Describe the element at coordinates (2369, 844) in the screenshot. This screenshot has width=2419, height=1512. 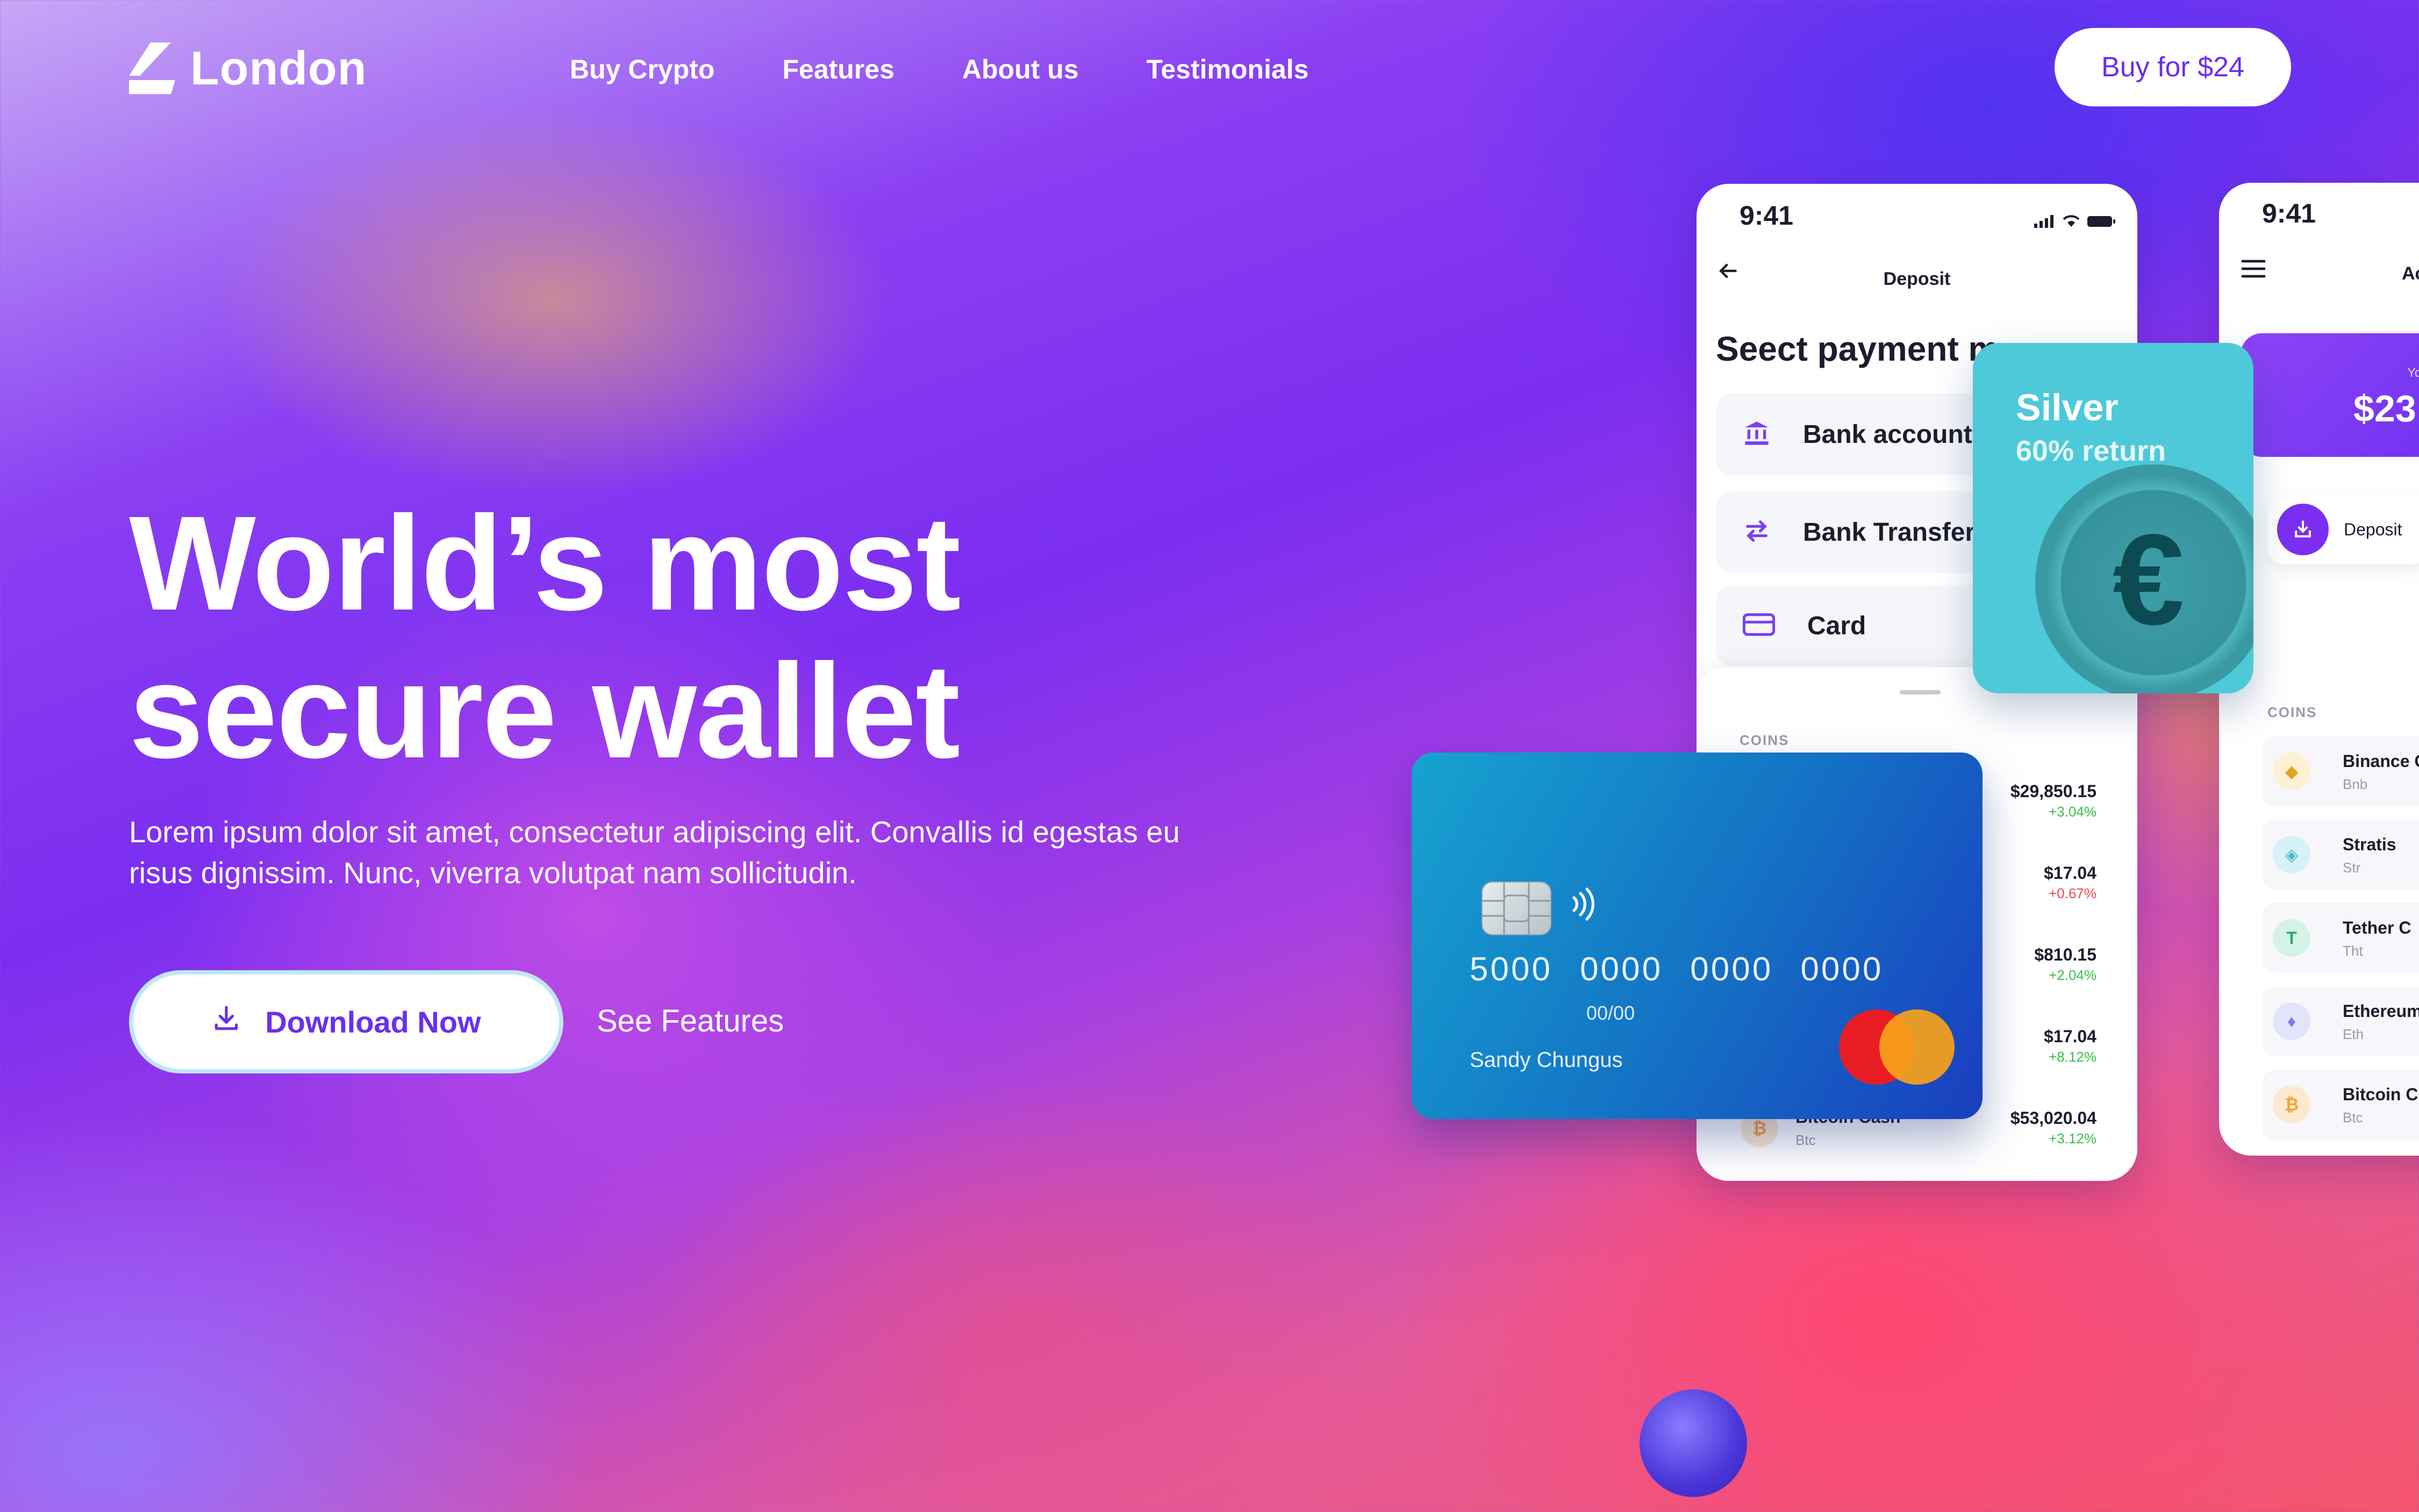
I see `coin-name: Stratis` at that location.